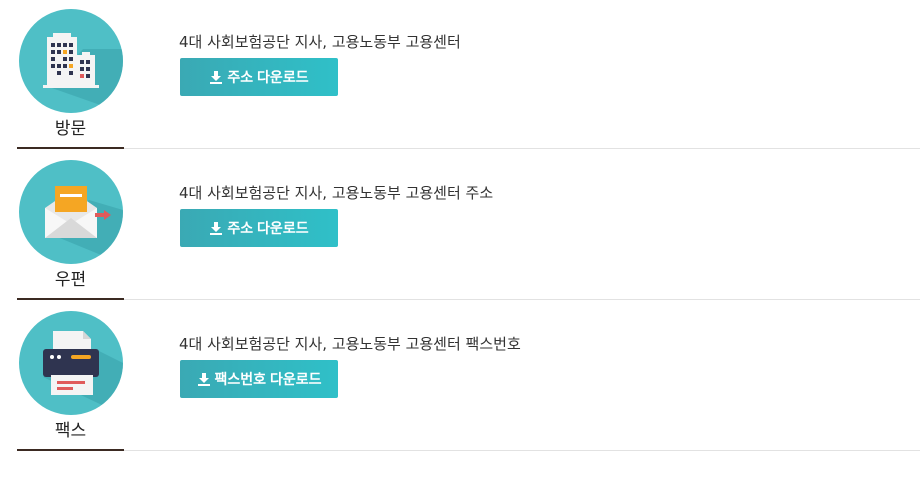  I want to click on description-visit: 4대 사회보험공단 지사, 고용노동부 고용센터, so click(320, 42).